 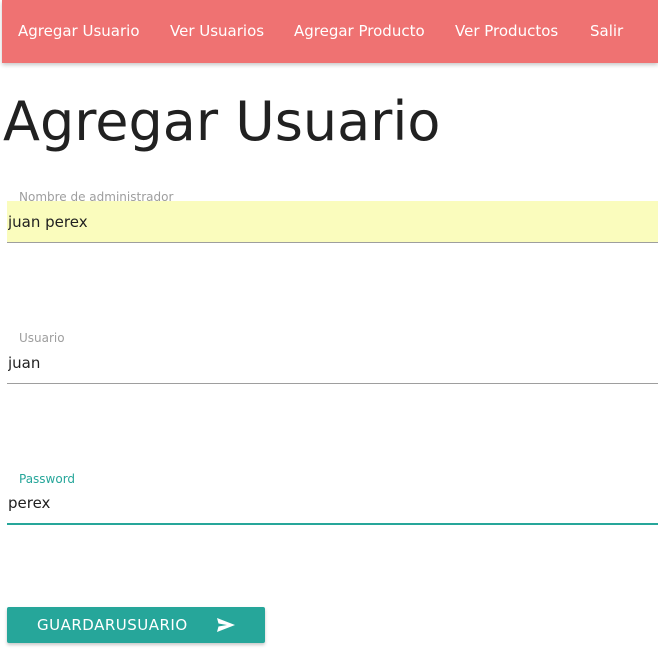 What do you see at coordinates (332, 222) in the screenshot?
I see `admin-name-input` at bounding box center [332, 222].